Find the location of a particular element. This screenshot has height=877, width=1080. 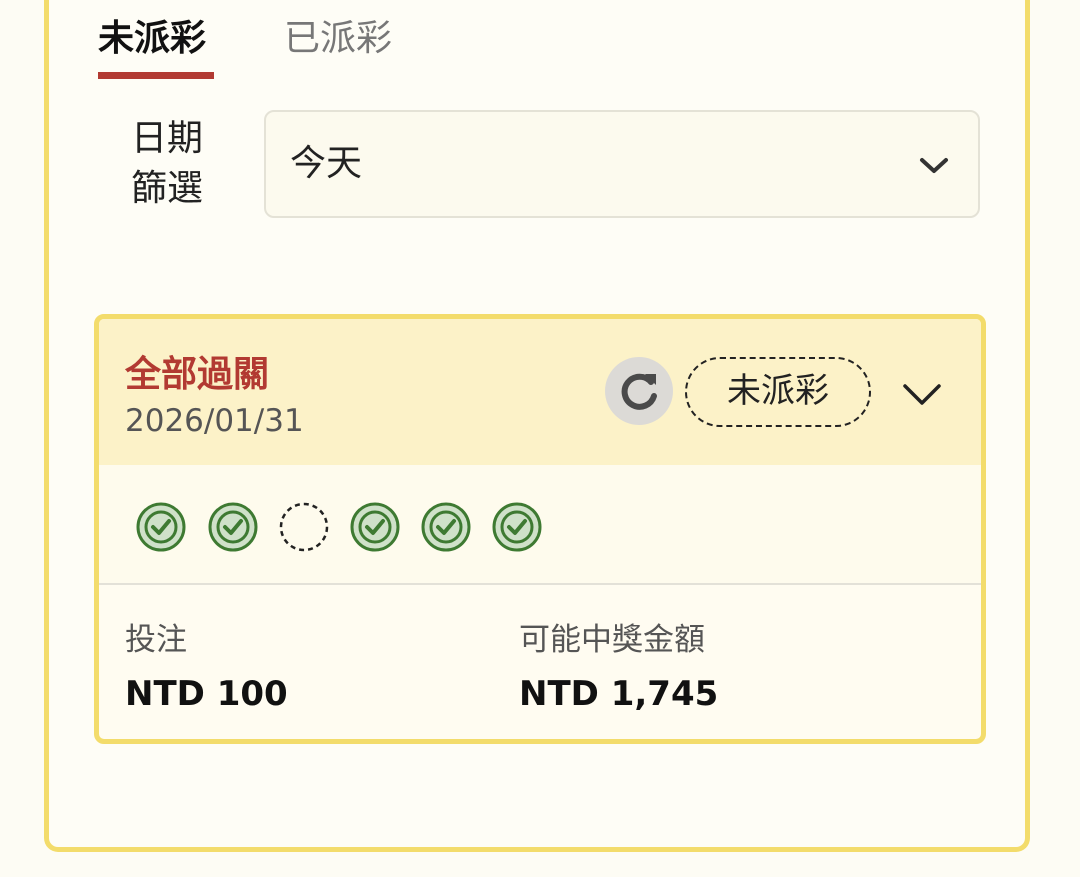

chevron-down-icon is located at coordinates (934, 165).